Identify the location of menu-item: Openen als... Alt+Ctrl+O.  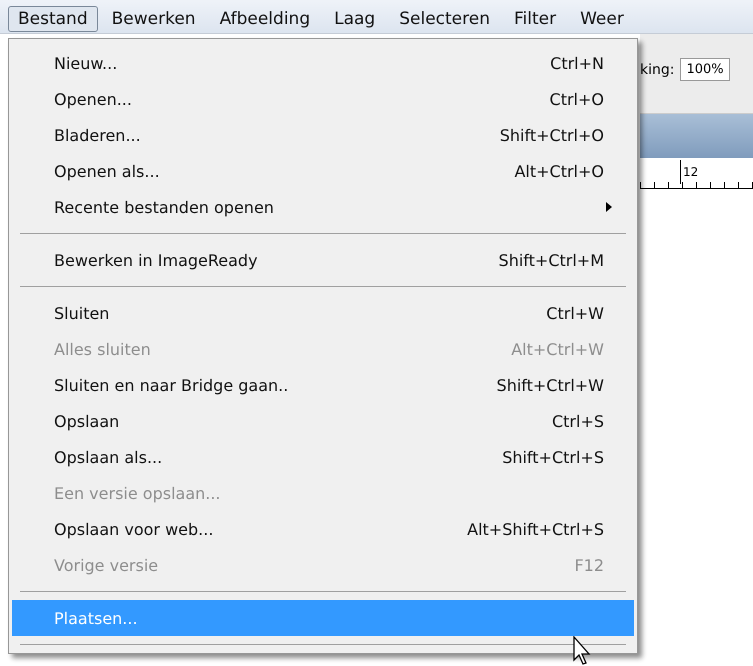
(323, 171).